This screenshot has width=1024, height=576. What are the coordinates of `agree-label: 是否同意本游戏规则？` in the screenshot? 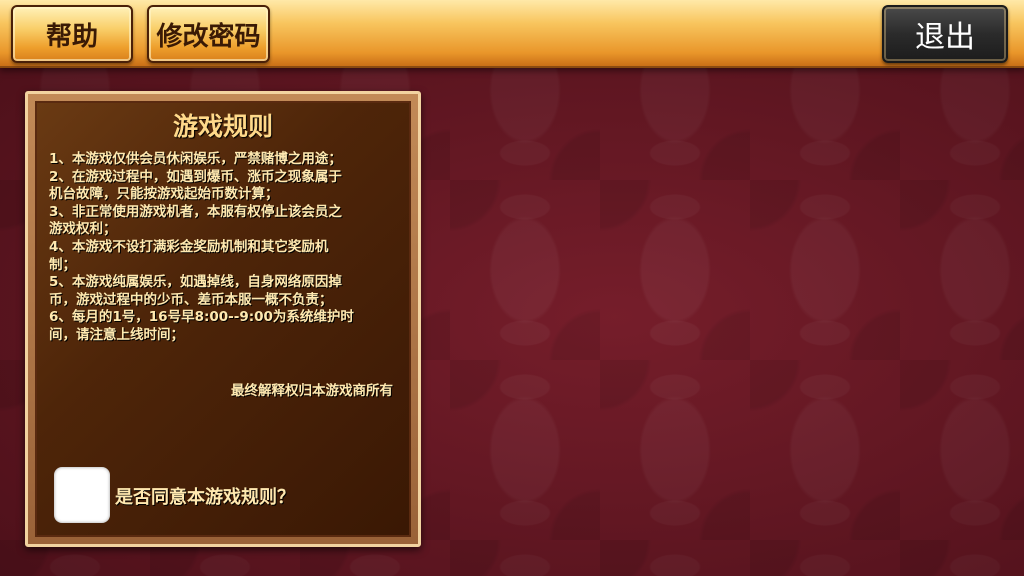 It's located at (205, 496).